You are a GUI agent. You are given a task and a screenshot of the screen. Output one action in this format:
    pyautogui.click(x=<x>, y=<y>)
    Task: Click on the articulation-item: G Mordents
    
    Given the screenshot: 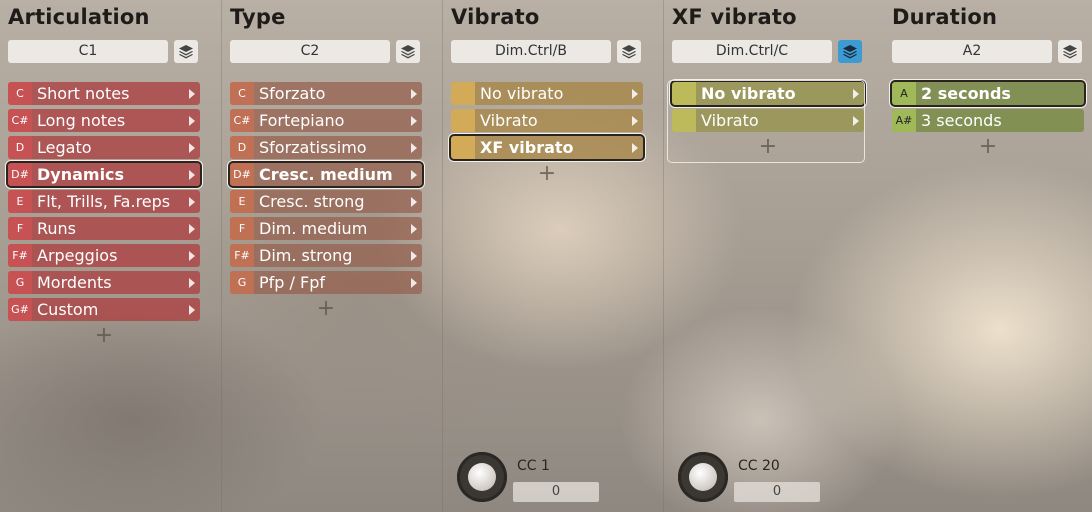 What is the action you would take?
    pyautogui.click(x=104, y=282)
    